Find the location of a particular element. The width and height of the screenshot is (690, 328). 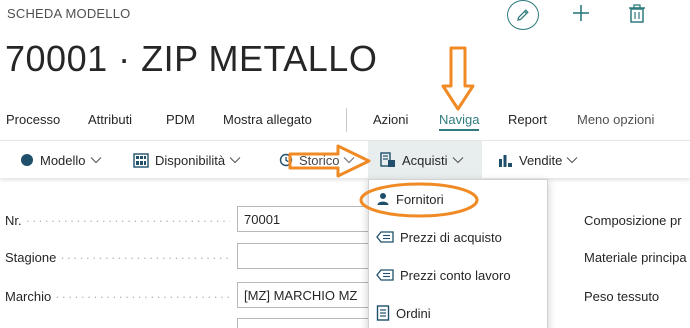

toolbar-acquisti: Acquisti is located at coordinates (425, 160).